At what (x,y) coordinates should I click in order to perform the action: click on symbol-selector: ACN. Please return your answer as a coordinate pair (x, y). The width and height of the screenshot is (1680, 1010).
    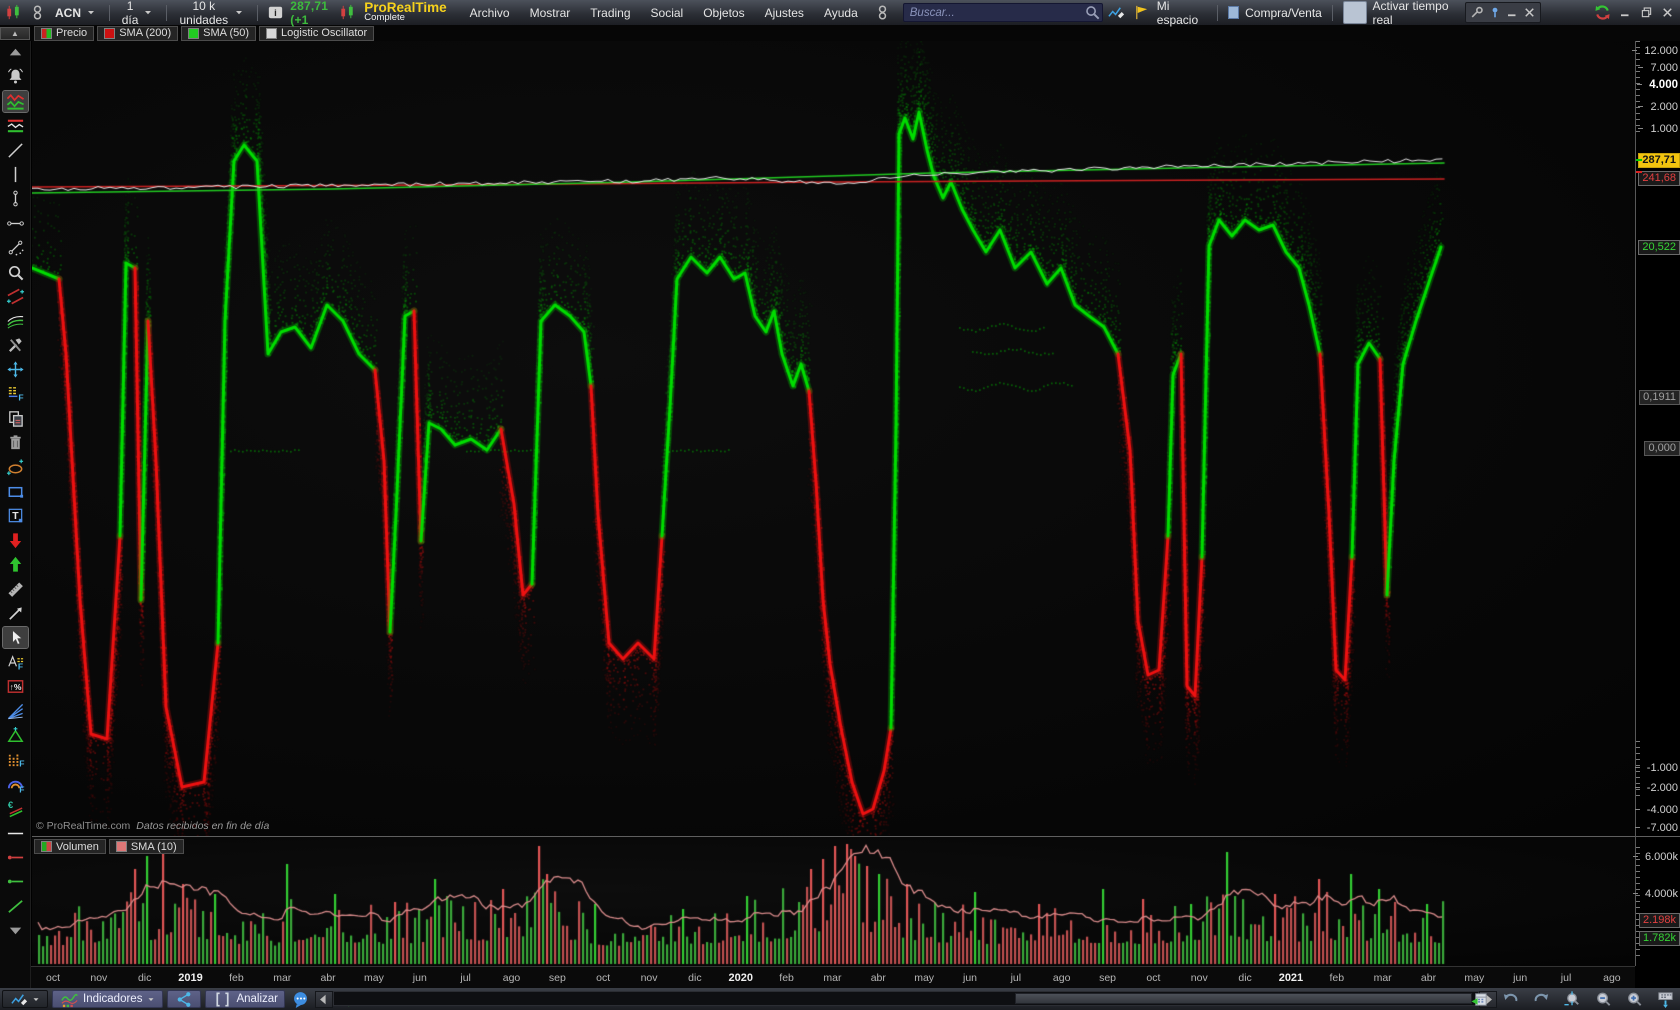
    Looking at the image, I should click on (76, 13).